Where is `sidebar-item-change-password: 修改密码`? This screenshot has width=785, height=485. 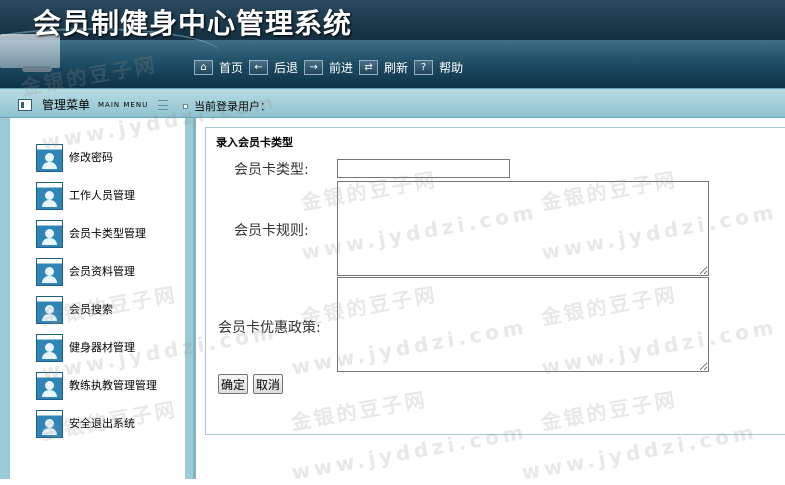 sidebar-item-change-password: 修改密码 is located at coordinates (108, 158).